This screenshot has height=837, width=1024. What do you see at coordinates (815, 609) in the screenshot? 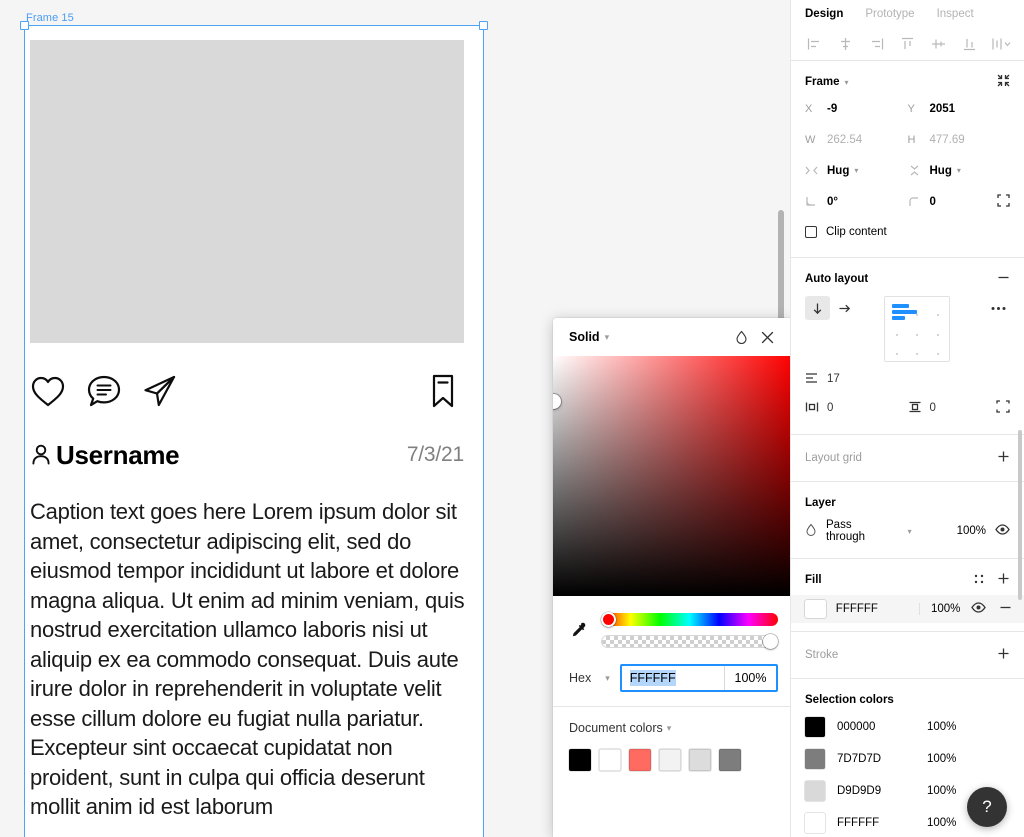
I see `fill-color-swatch` at bounding box center [815, 609].